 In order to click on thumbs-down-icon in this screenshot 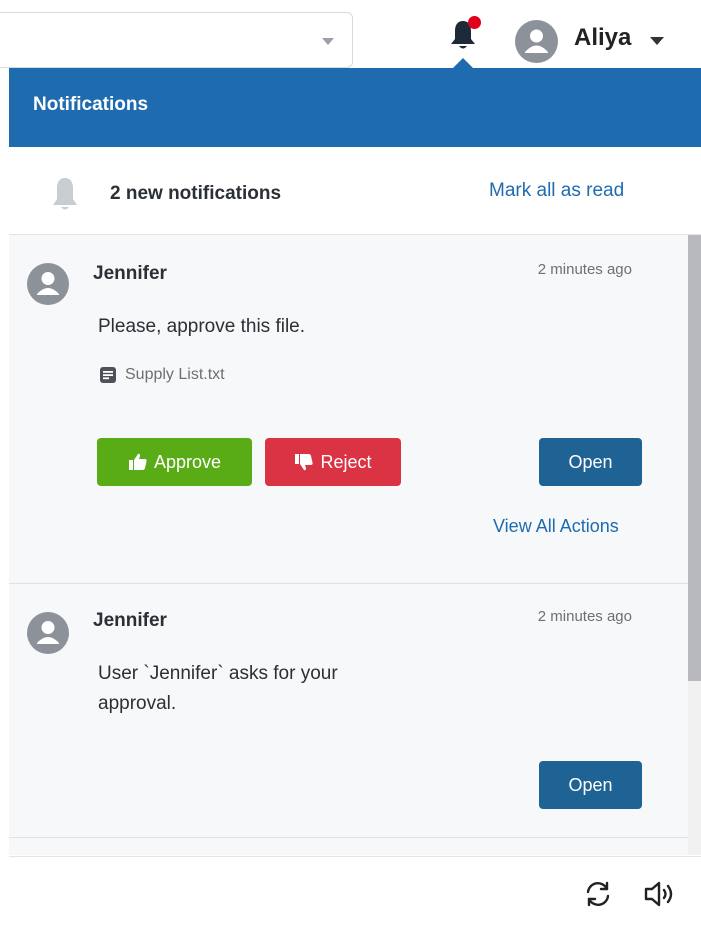, I will do `click(304, 462)`.